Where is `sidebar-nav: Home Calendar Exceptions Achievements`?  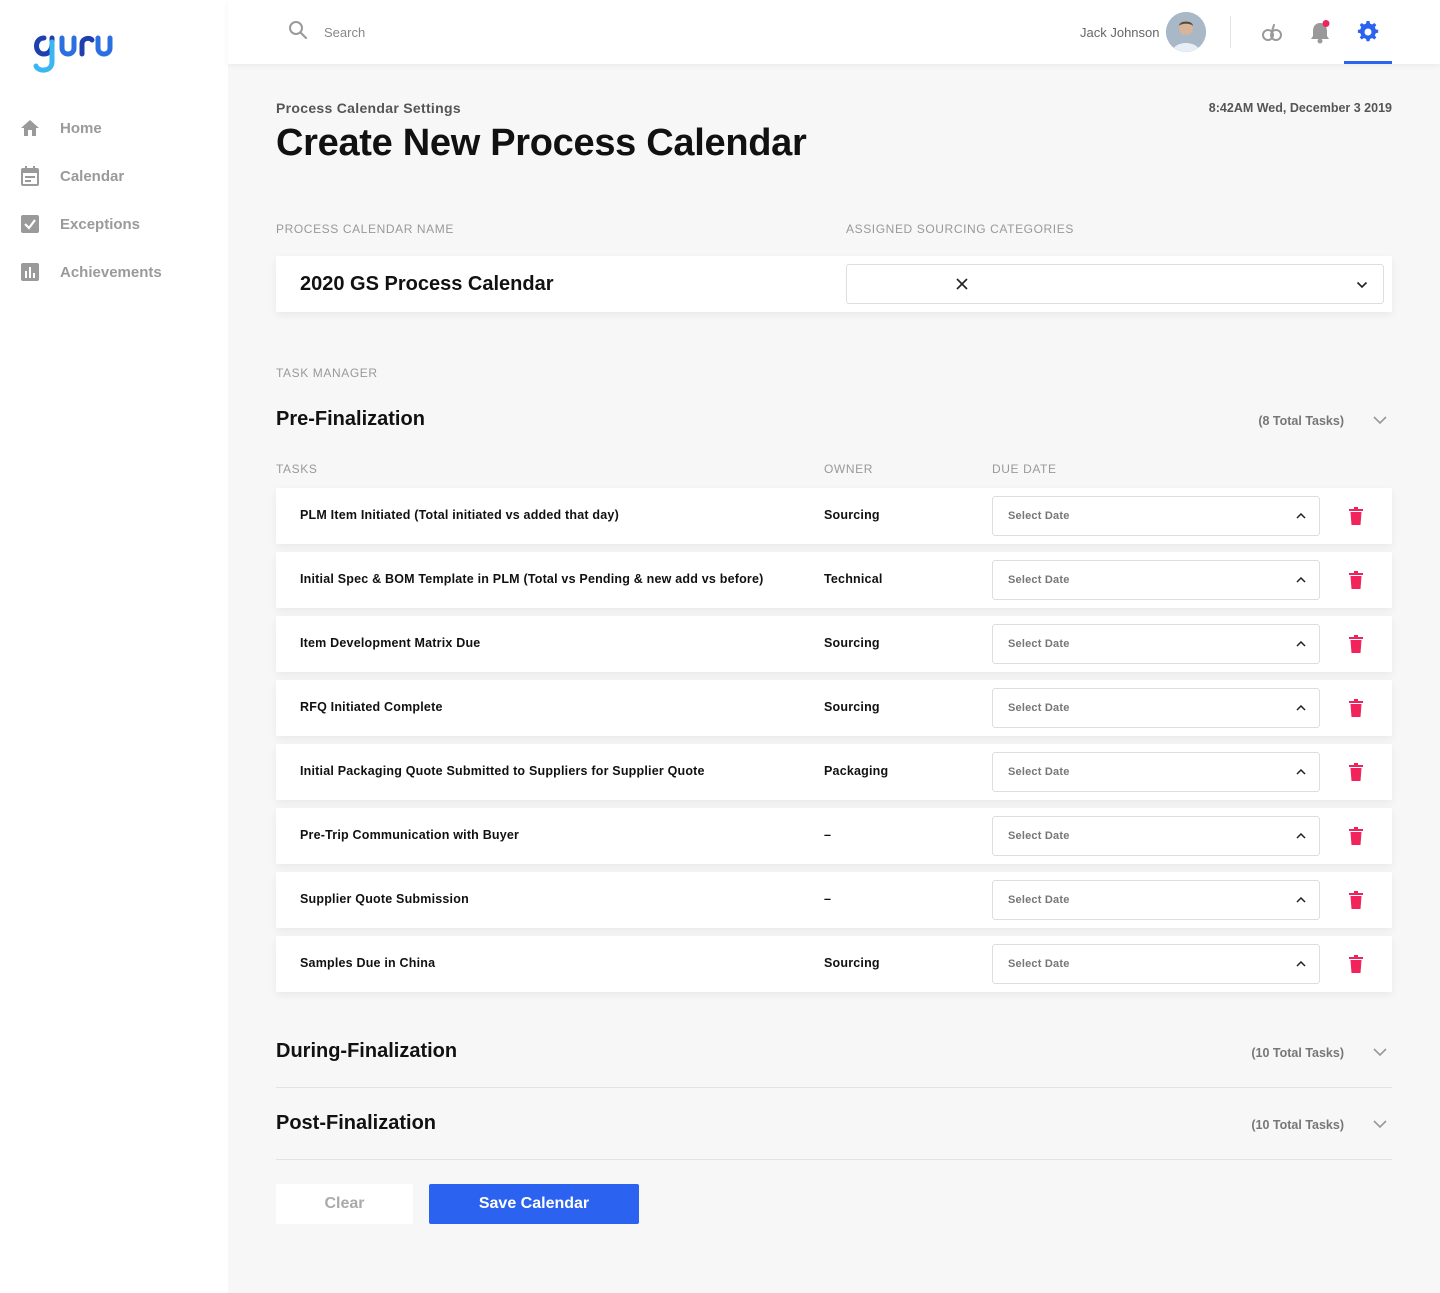
sidebar-nav: Home Calendar Exceptions Achievements is located at coordinates (114, 200).